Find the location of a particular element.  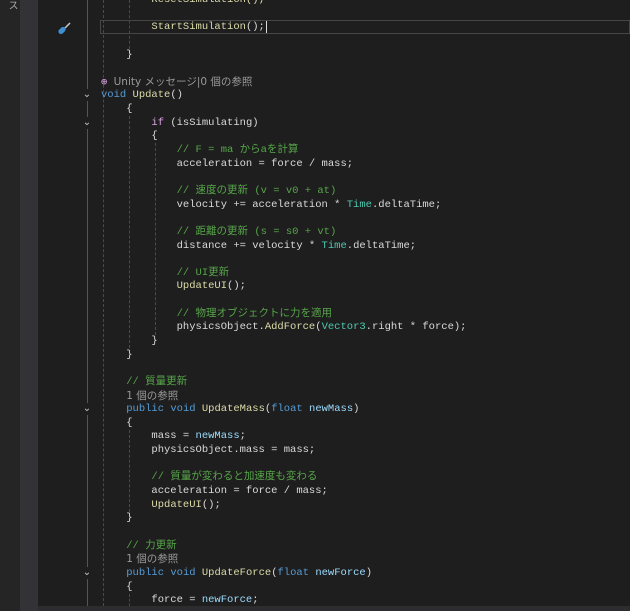

code-line: if (isSimulating) is located at coordinates (180, 123).